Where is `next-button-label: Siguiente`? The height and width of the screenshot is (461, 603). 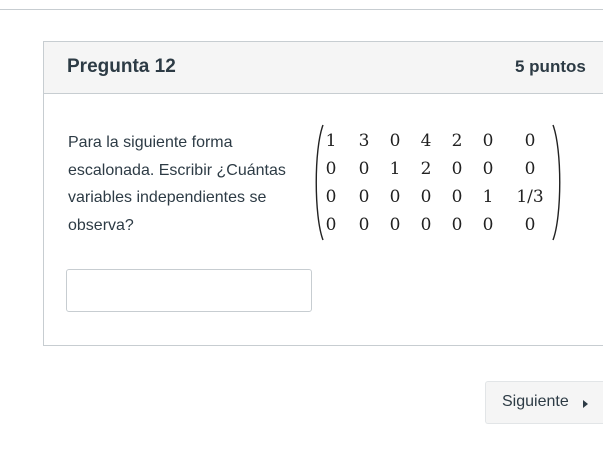
next-button-label: Siguiente is located at coordinates (535, 401).